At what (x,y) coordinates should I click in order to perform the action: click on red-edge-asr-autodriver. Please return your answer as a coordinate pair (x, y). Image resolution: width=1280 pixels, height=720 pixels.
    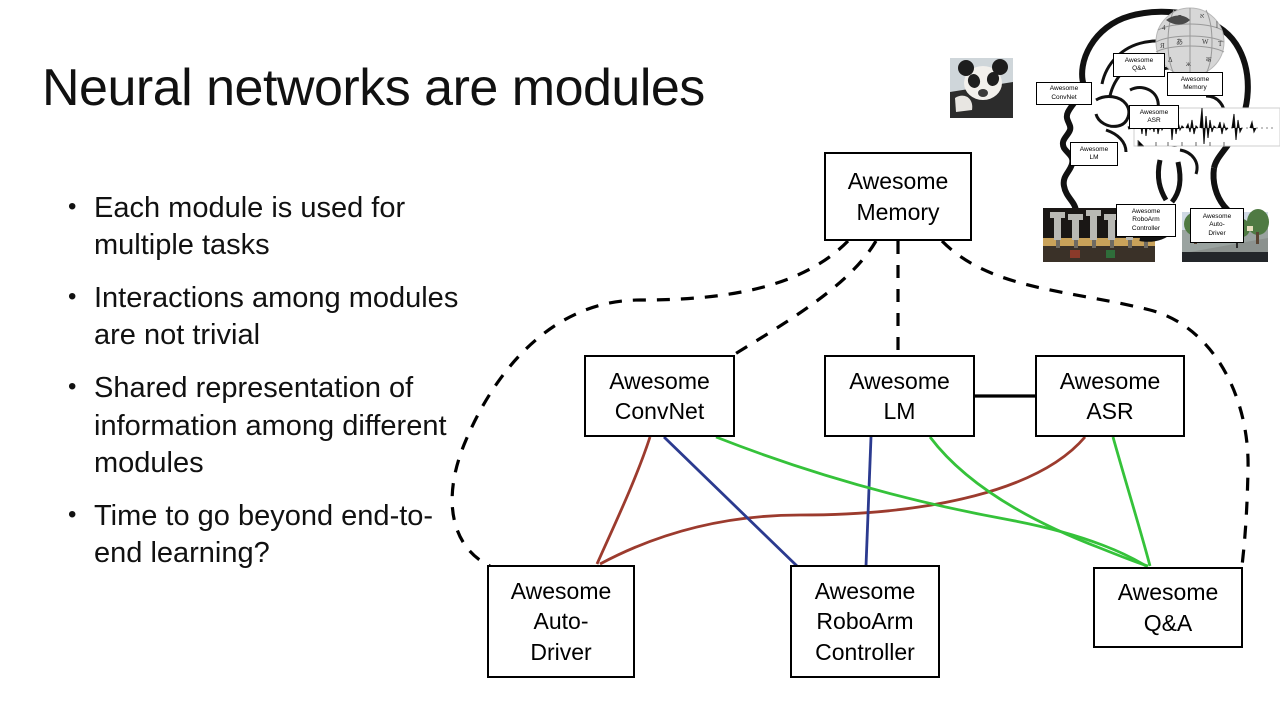
    Looking at the image, I should click on (843, 501).